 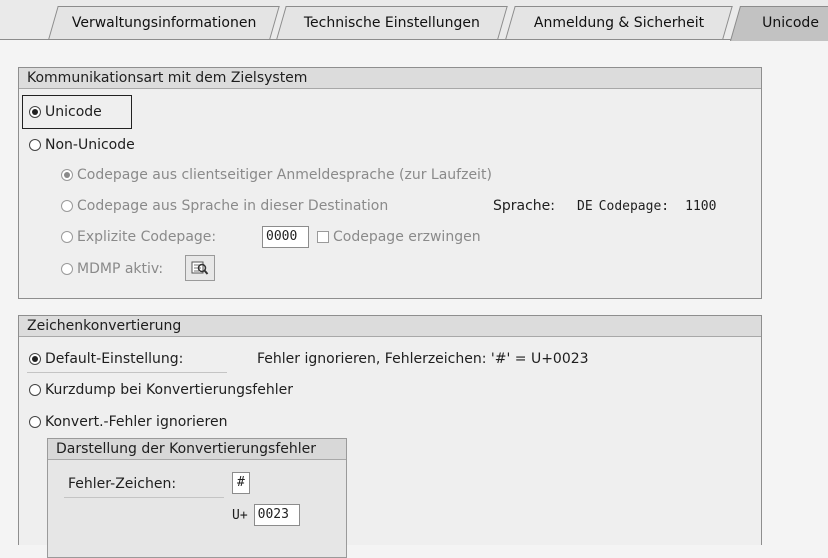 I want to click on tab-label: Technische Einstellungen, so click(x=391, y=23).